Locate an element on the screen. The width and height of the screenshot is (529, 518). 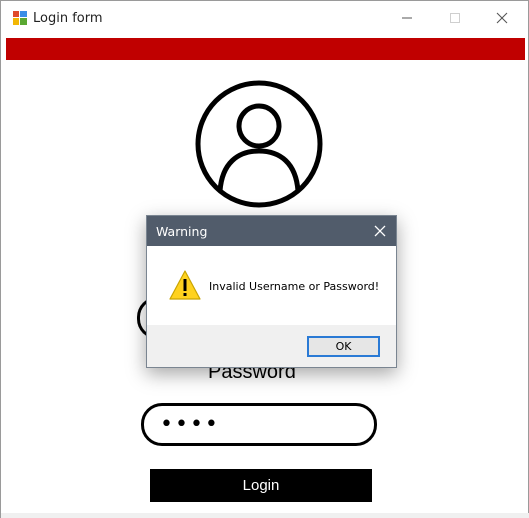
title-bar: Login form is located at coordinates (264, 17).